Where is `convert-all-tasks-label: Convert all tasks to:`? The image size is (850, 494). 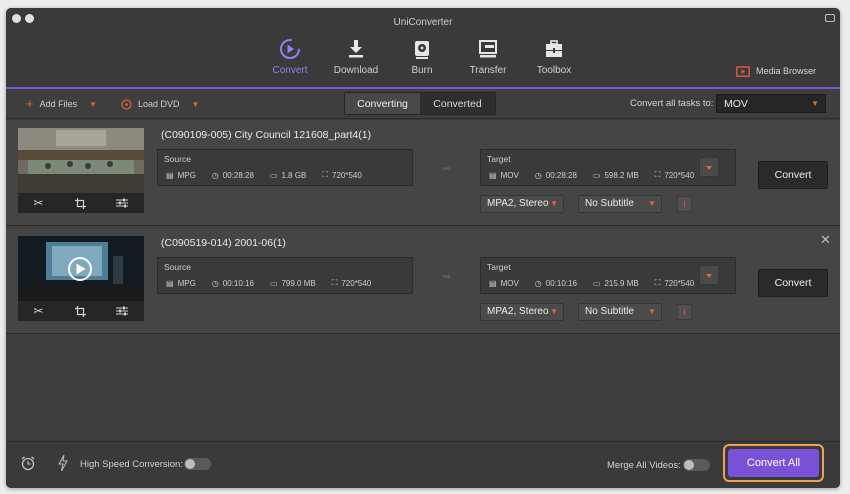
convert-all-tasks-label: Convert all tasks to: is located at coordinates (672, 103).